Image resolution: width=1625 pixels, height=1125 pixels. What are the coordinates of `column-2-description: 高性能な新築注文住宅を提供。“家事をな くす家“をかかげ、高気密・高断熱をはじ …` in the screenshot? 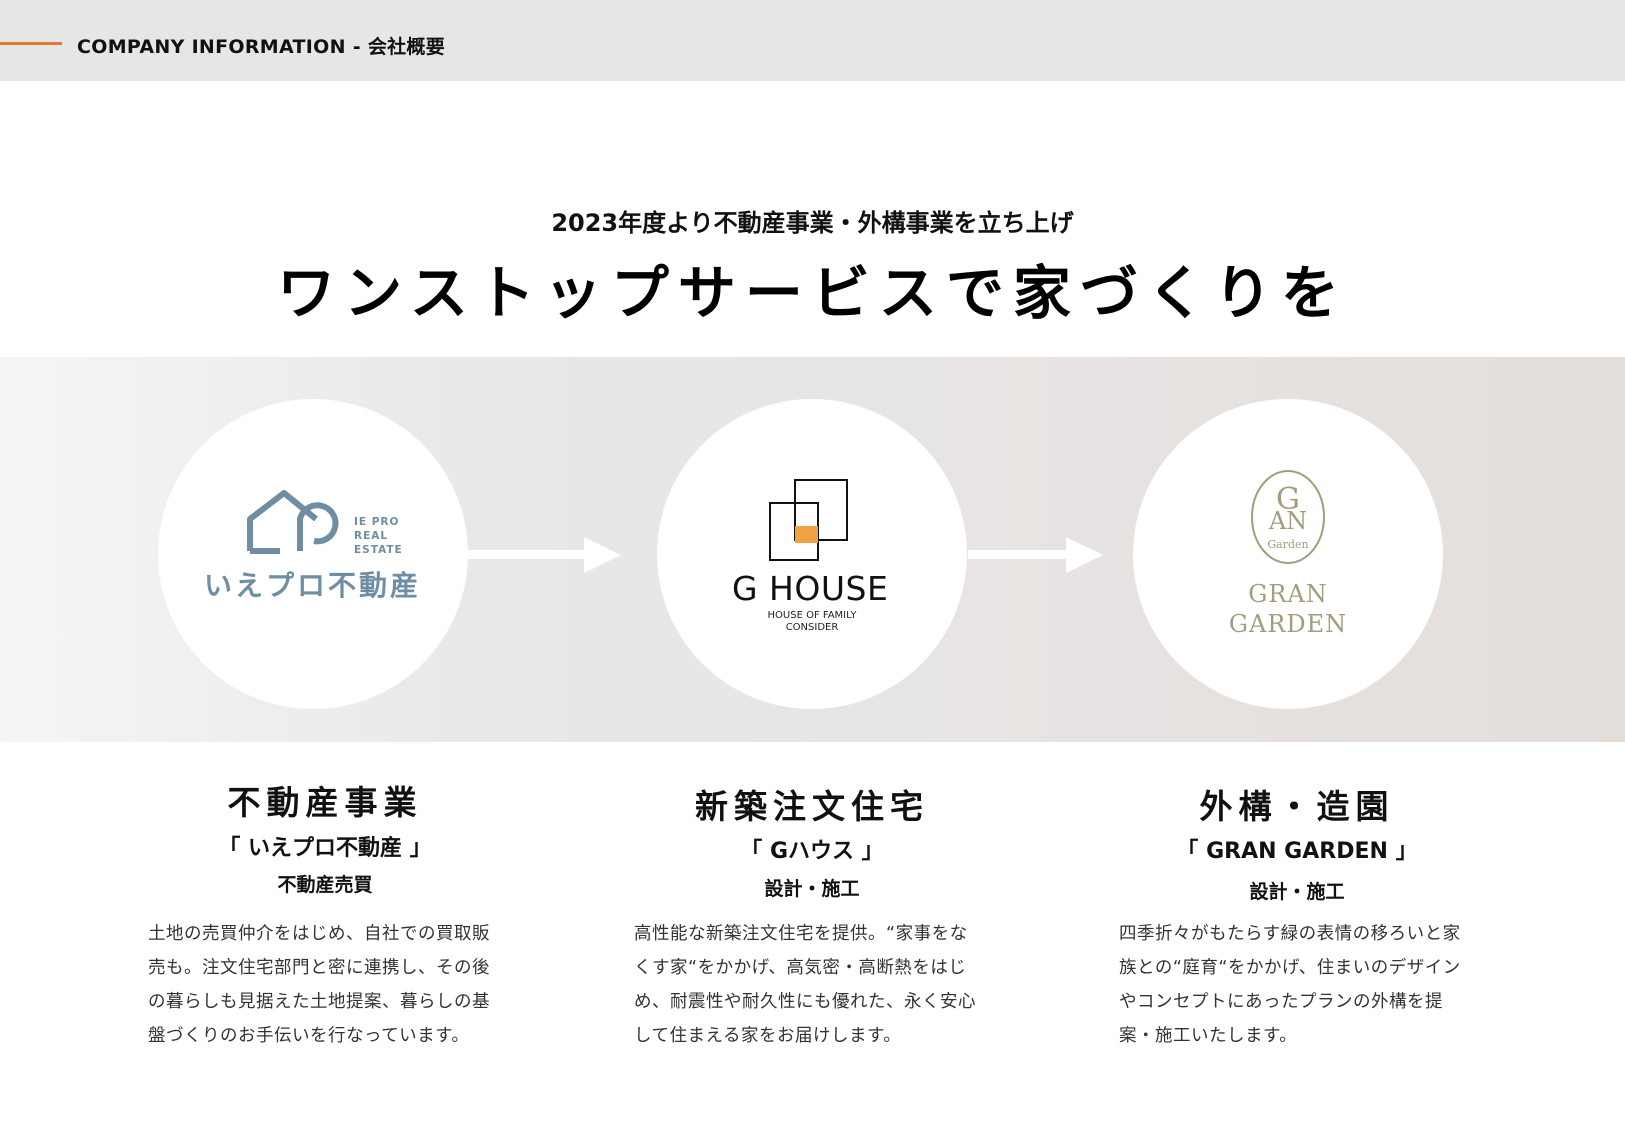 It's located at (819, 985).